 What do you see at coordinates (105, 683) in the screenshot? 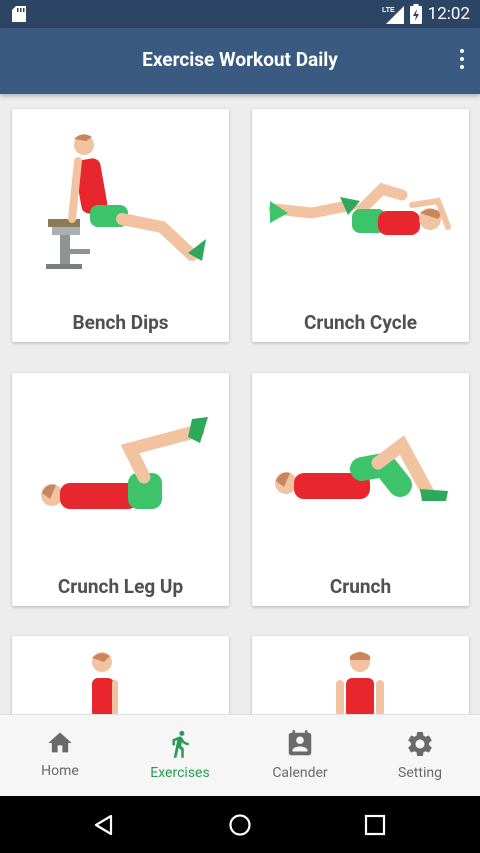
I see `standing-exercise-illustration` at bounding box center [105, 683].